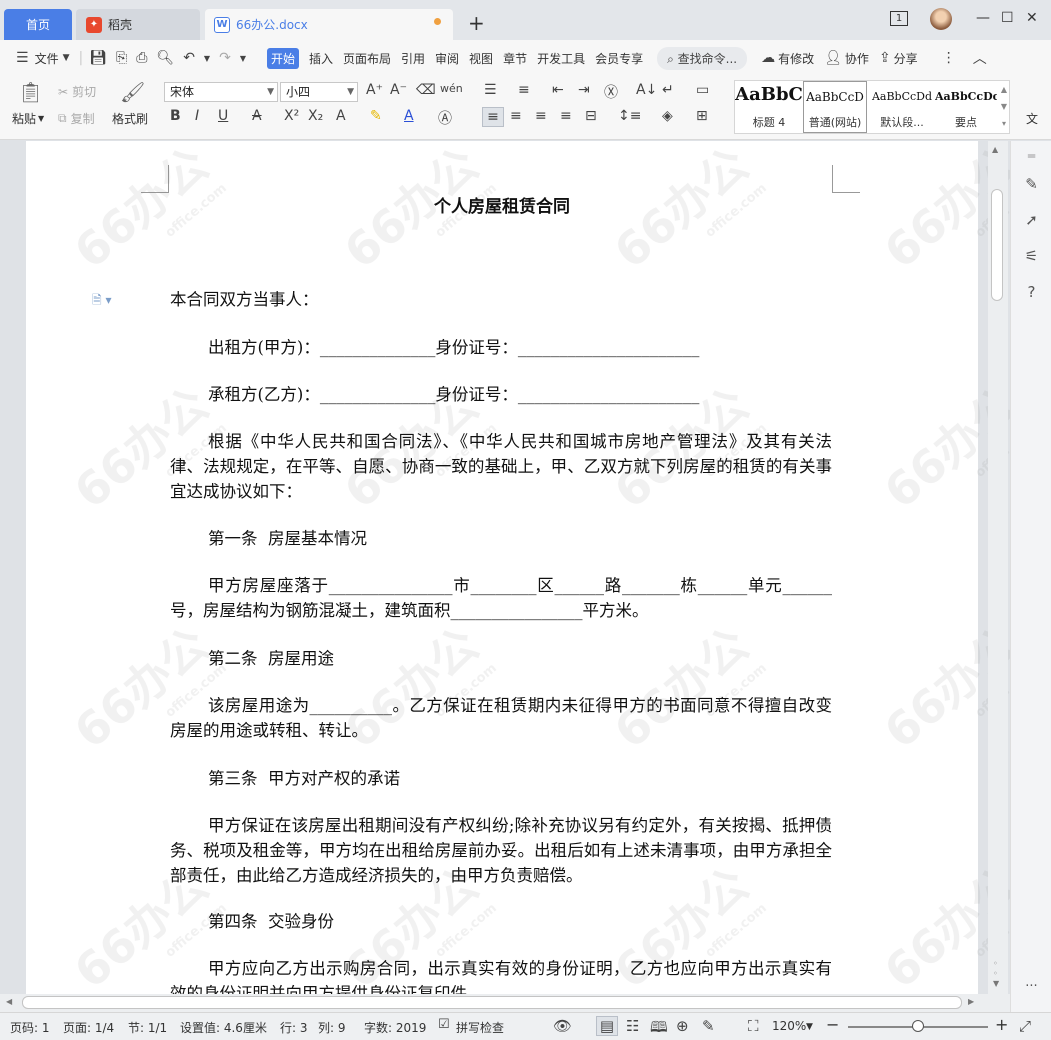 This screenshot has width=1051, height=1040. I want to click on zoom-dropdown-icon: ▼, so click(809, 1027).